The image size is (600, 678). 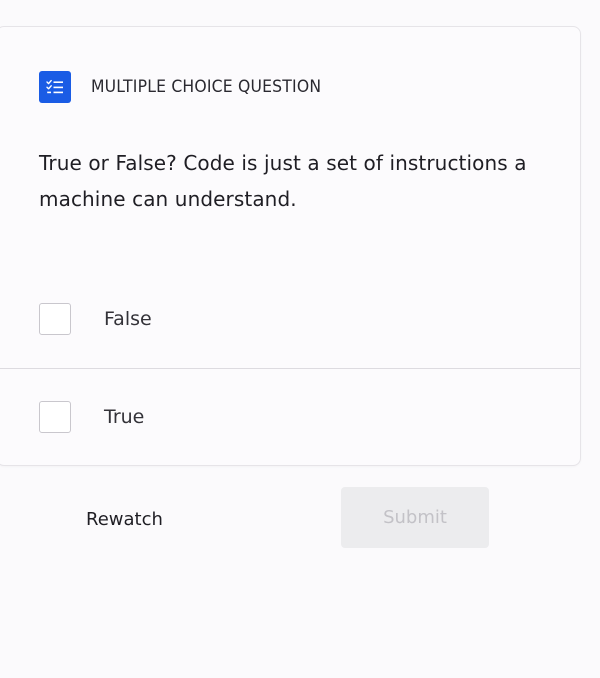 What do you see at coordinates (290, 416) in the screenshot?
I see `option-true: True` at bounding box center [290, 416].